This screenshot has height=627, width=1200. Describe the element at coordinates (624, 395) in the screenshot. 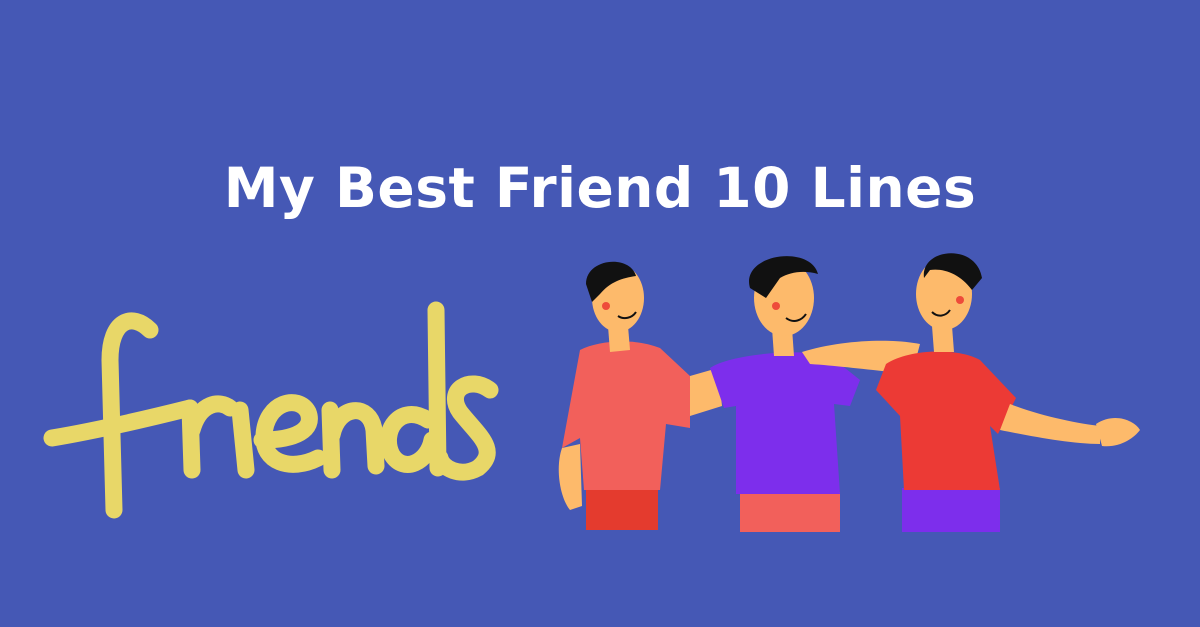

I see `left-friend` at that location.